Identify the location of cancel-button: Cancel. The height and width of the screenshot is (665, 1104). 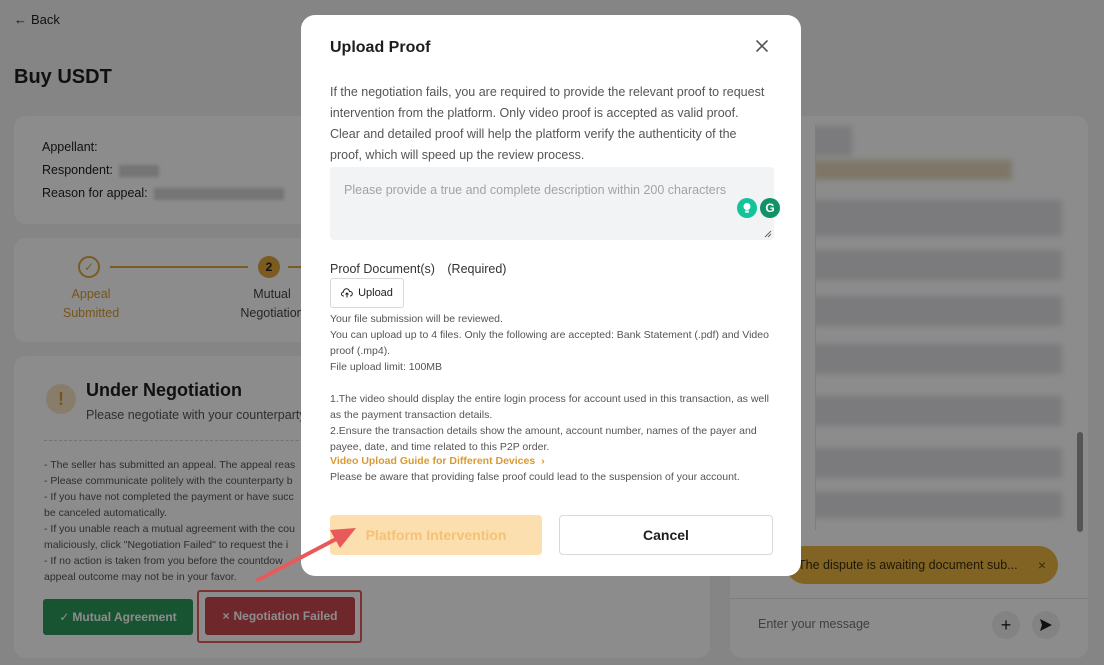
(666, 535).